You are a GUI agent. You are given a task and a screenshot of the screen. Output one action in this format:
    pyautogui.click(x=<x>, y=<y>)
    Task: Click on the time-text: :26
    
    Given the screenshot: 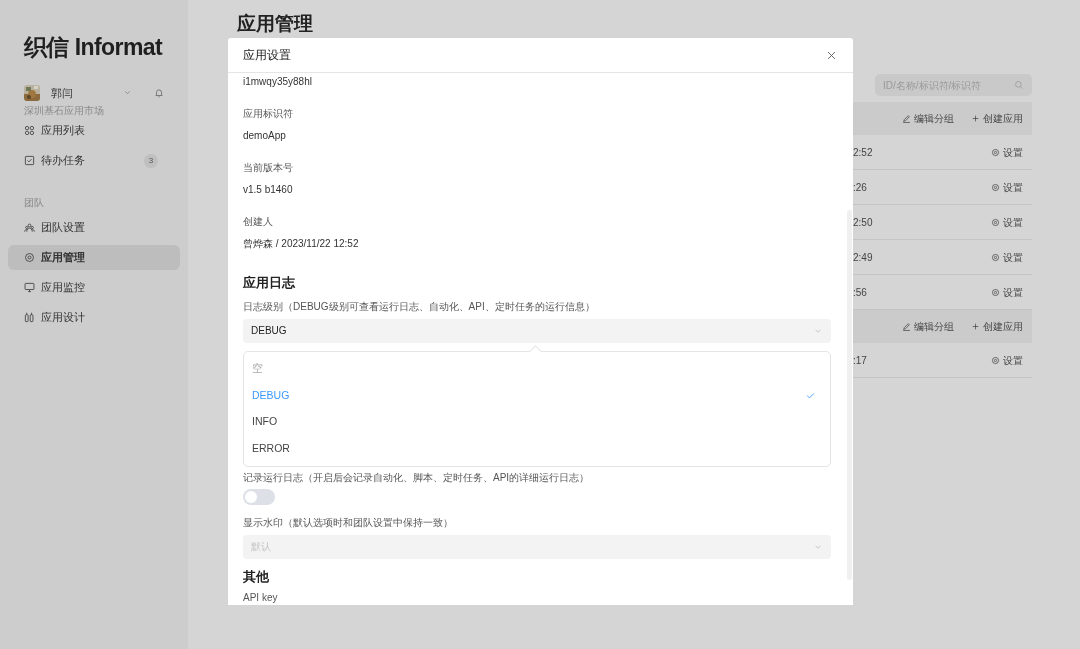 What is the action you would take?
    pyautogui.click(x=860, y=187)
    